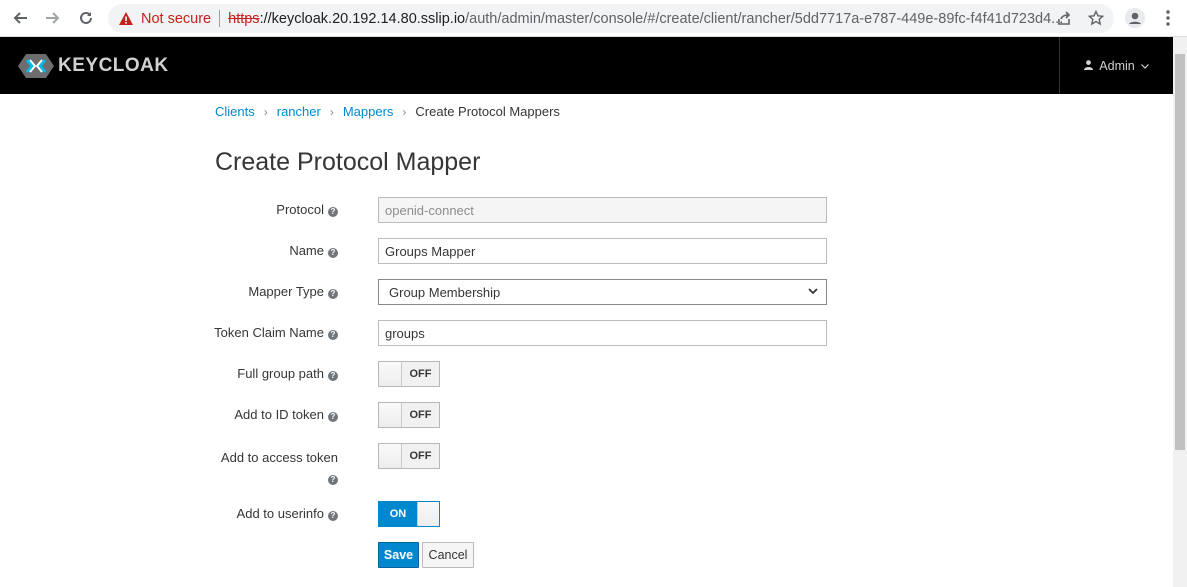  I want to click on scrollbar-thumb, so click(1180, 252).